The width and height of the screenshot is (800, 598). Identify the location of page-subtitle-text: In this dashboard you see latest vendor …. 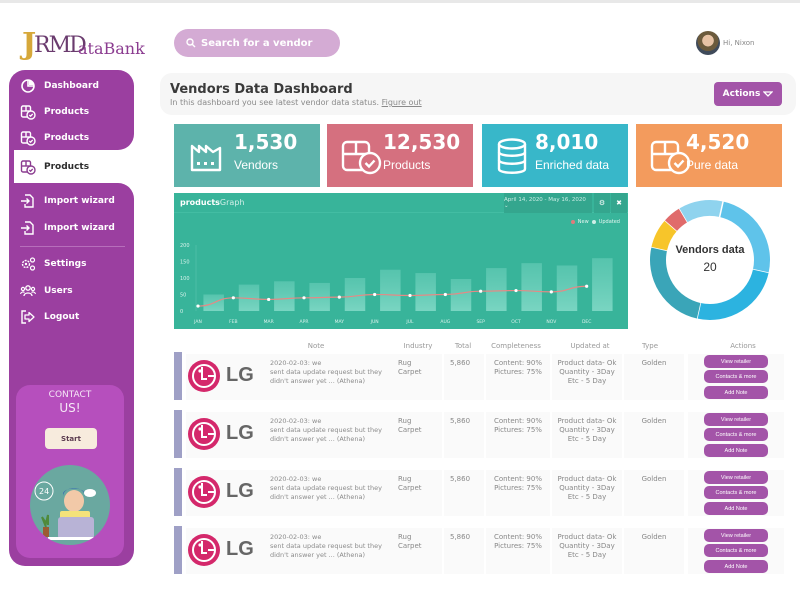
(275, 102).